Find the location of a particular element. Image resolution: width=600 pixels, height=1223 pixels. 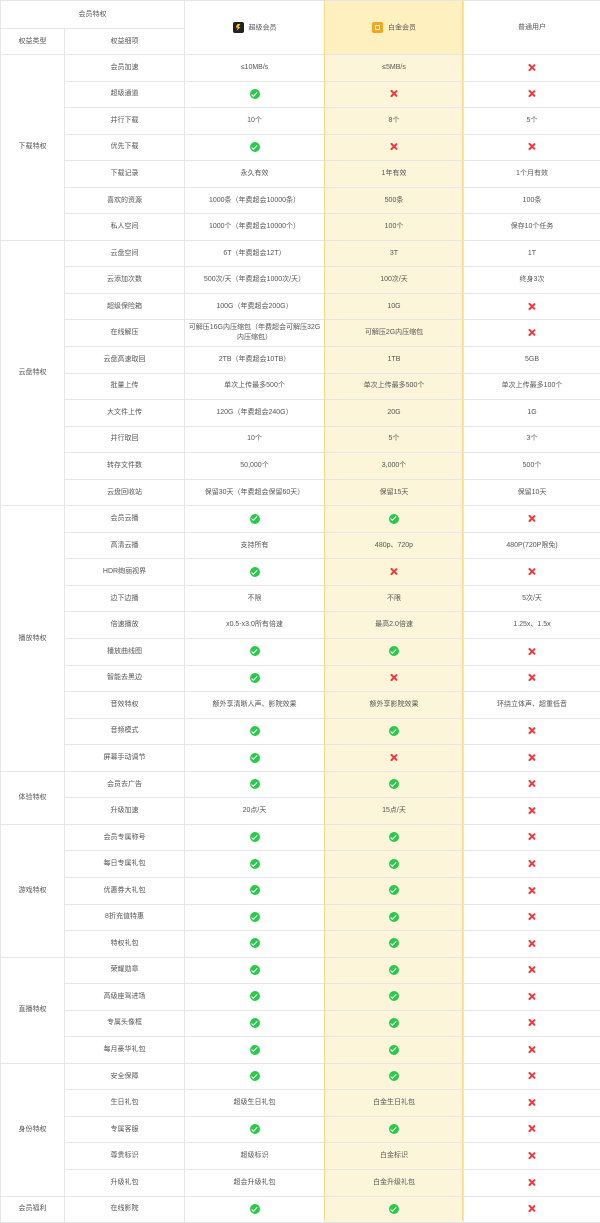

benefit-item-cell: 屏幕手动调节 is located at coordinates (125, 758).